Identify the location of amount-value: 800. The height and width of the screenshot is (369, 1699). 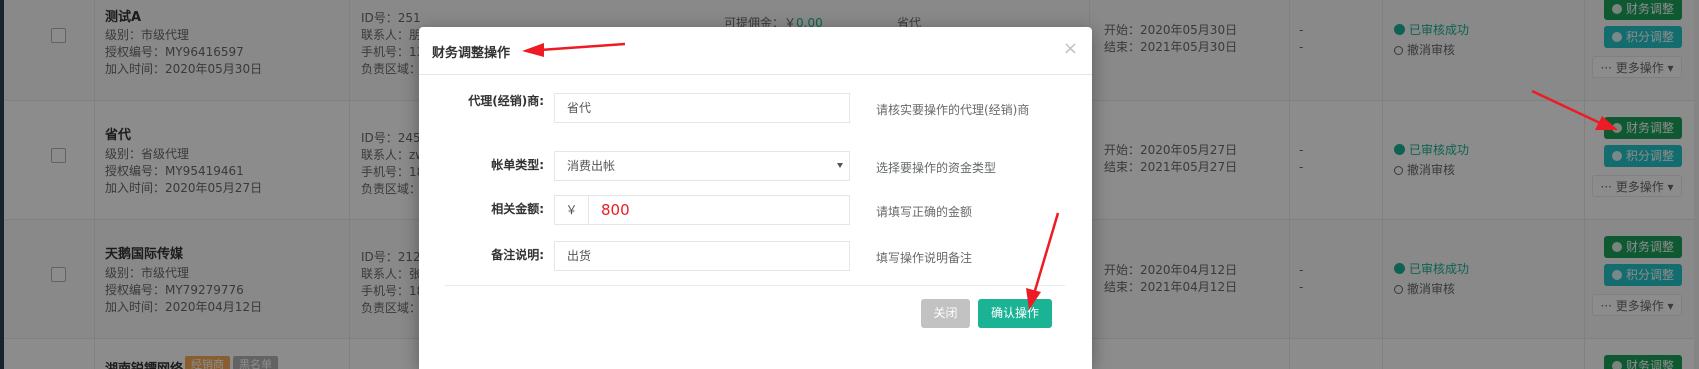
(615, 210).